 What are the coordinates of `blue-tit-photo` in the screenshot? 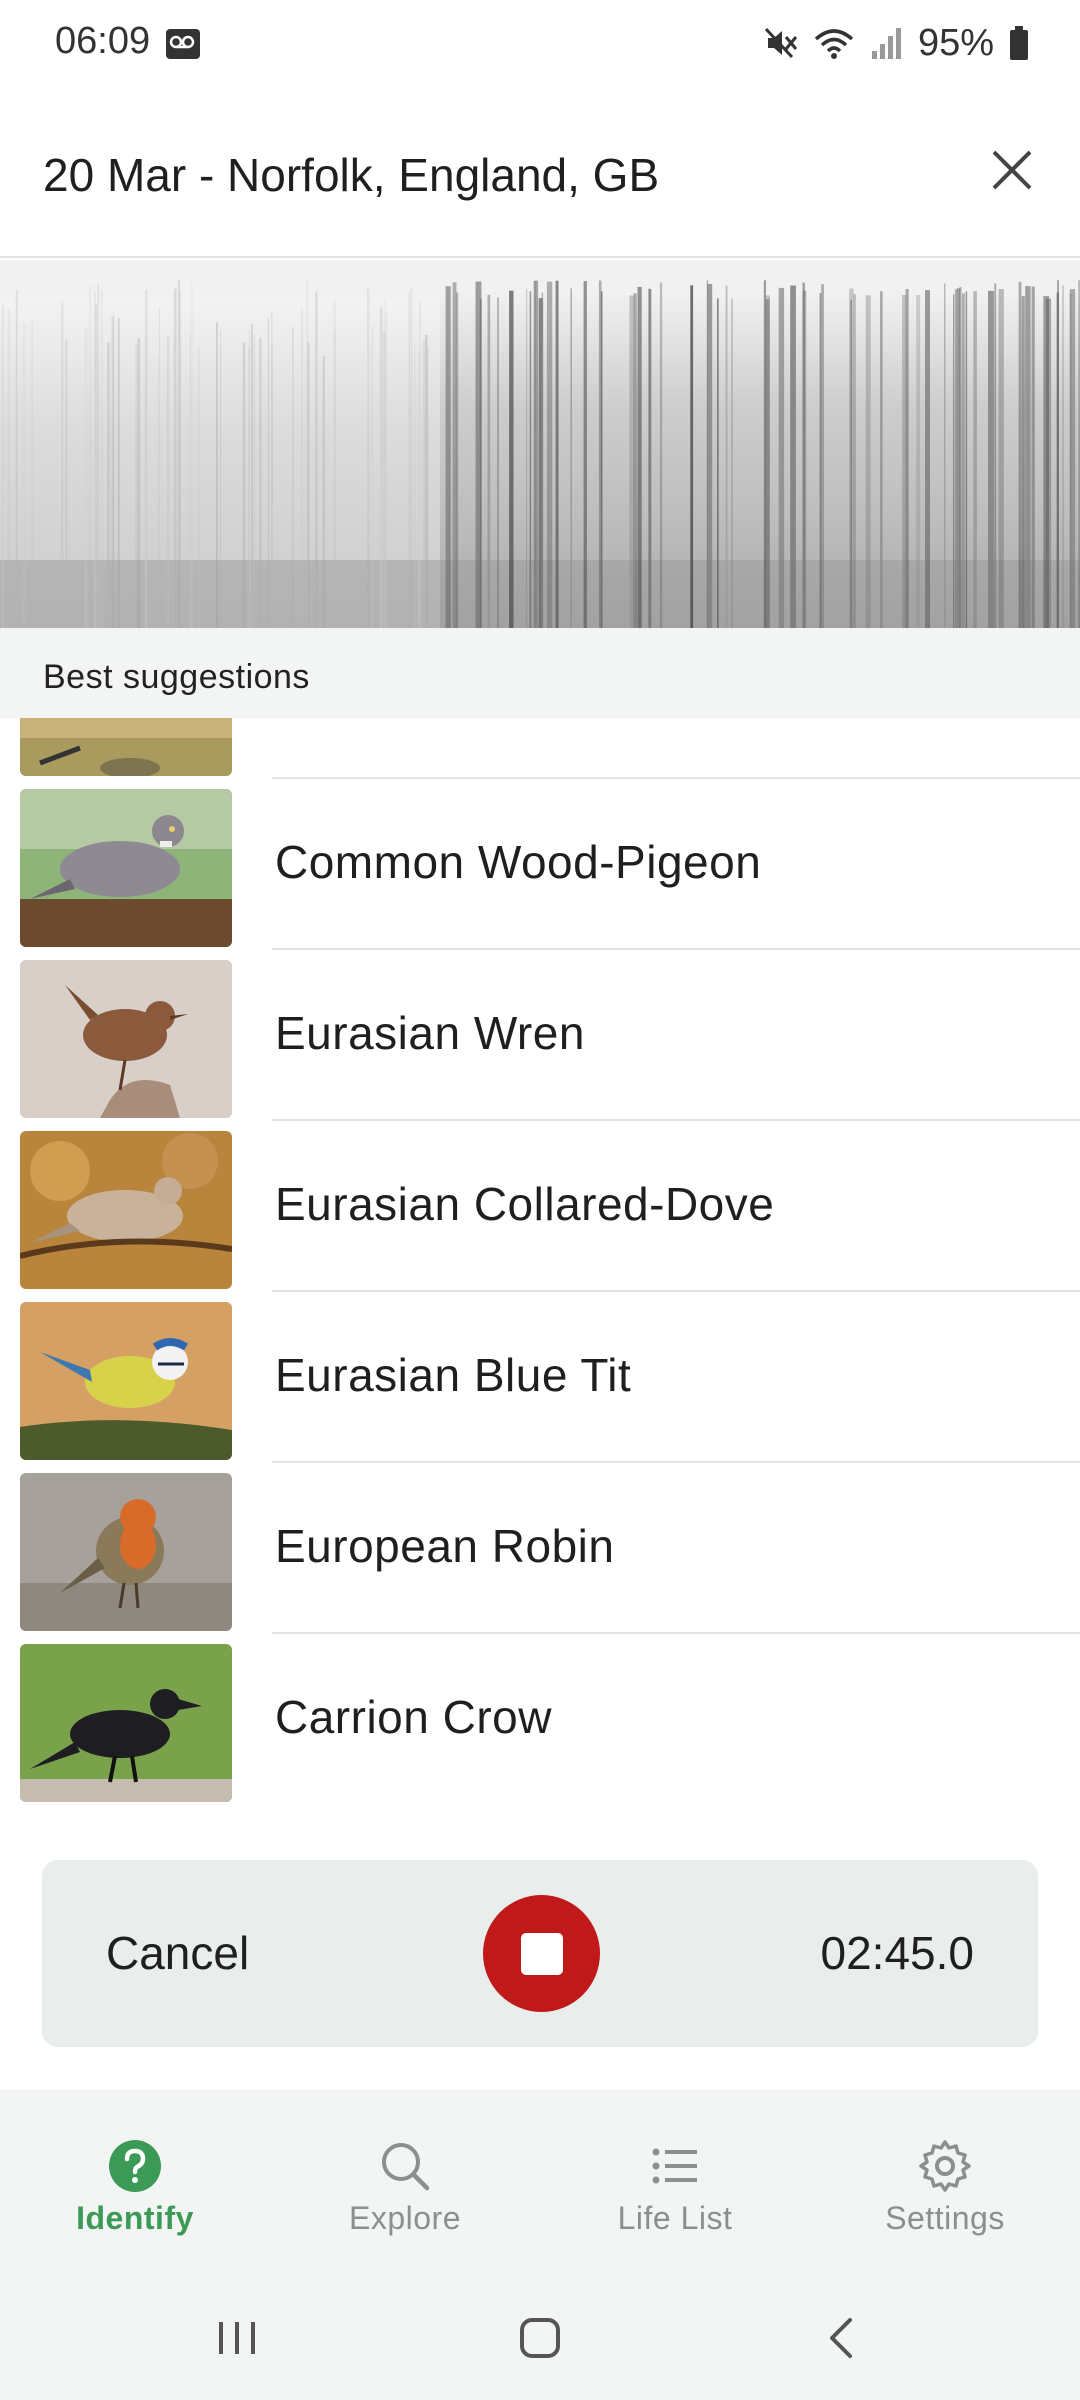 It's located at (126, 1381).